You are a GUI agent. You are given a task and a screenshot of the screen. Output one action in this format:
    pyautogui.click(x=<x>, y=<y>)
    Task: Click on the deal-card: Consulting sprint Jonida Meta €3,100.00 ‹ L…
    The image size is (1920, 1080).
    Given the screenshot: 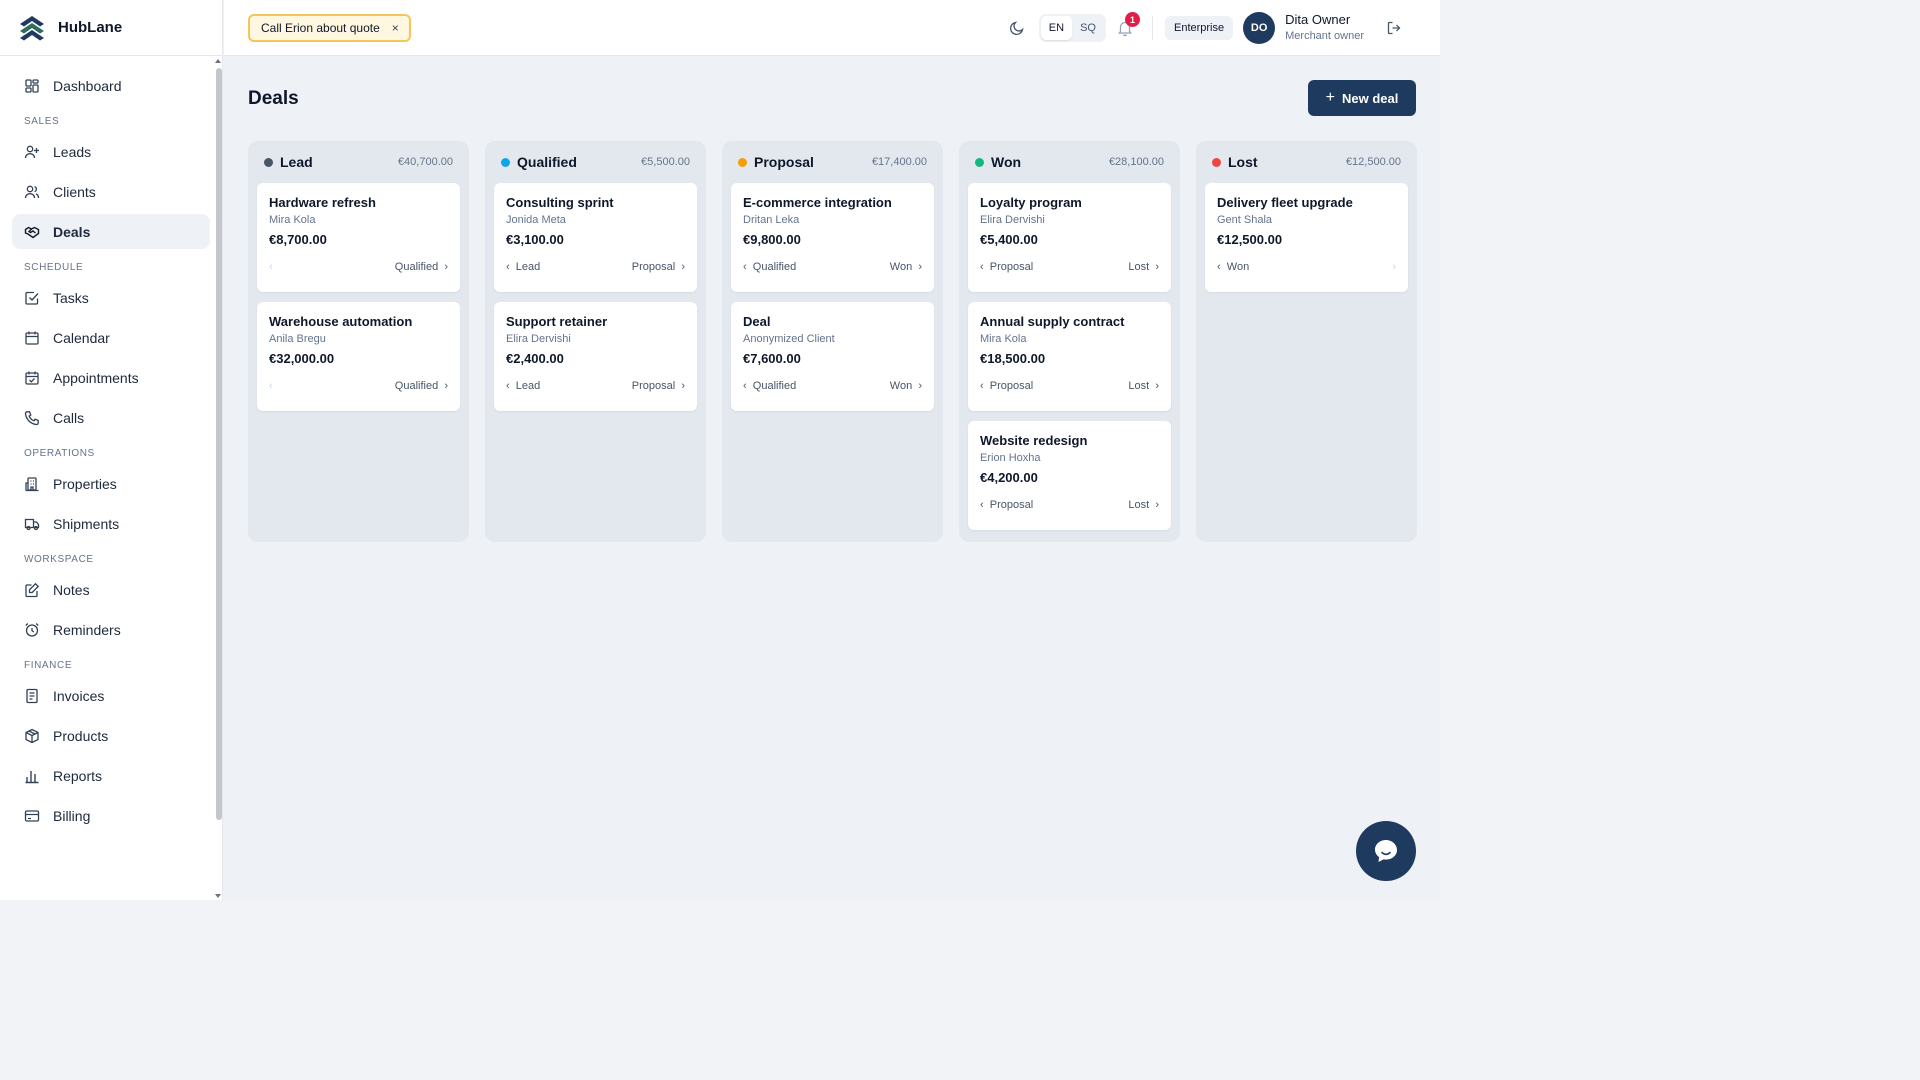 What is the action you would take?
    pyautogui.click(x=595, y=237)
    